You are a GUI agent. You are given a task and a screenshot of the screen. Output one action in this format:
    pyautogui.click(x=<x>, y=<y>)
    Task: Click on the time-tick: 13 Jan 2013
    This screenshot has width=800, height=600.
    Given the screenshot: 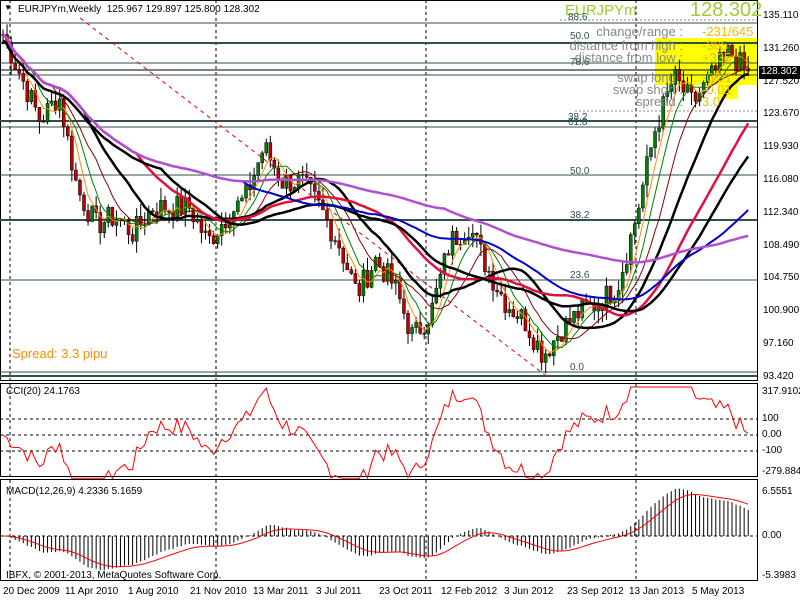 What is the action you would take?
    pyautogui.click(x=657, y=591)
    